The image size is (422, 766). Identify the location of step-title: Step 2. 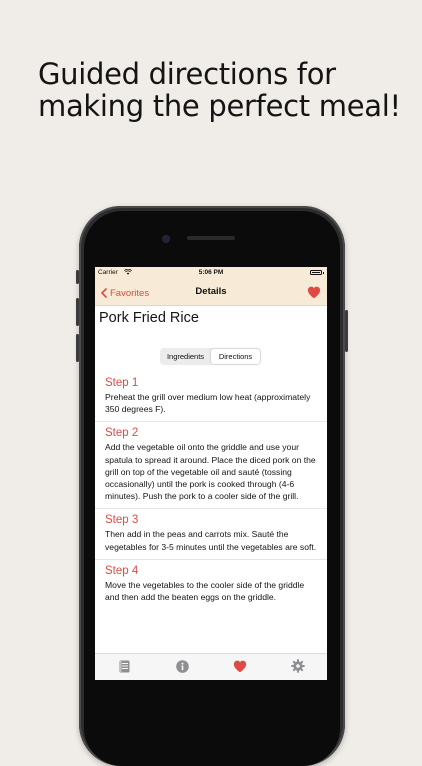
(122, 433).